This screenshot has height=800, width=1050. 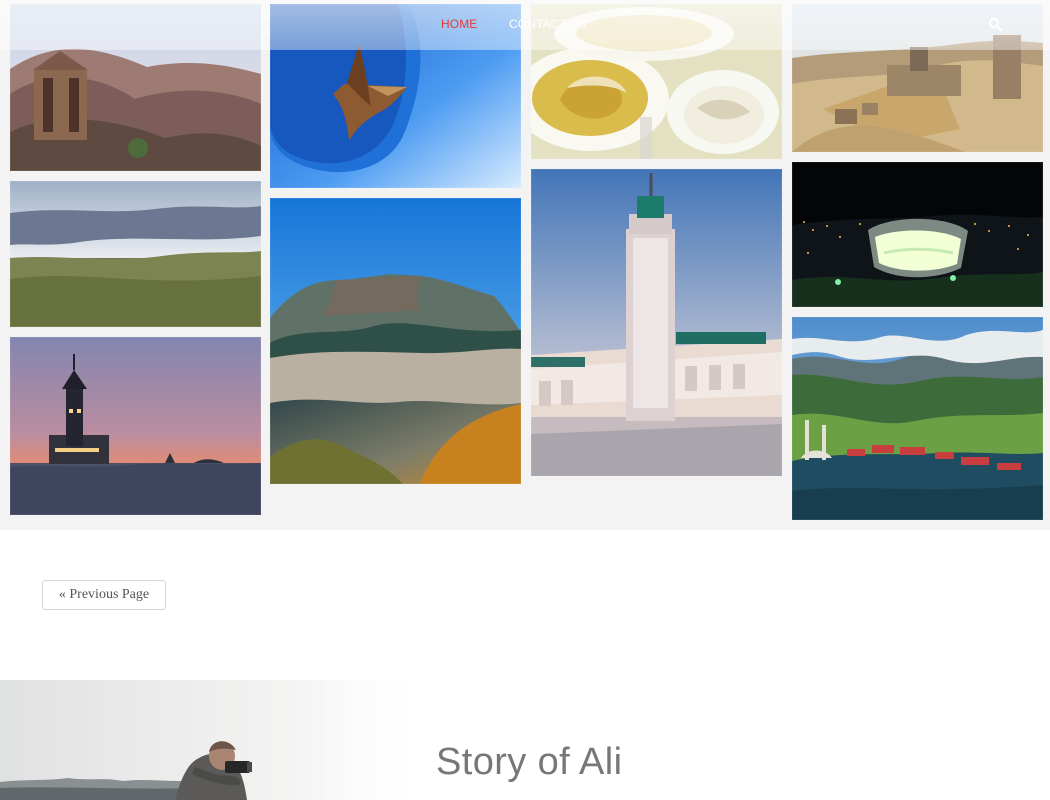 I want to click on search-icon, so click(x=995, y=24).